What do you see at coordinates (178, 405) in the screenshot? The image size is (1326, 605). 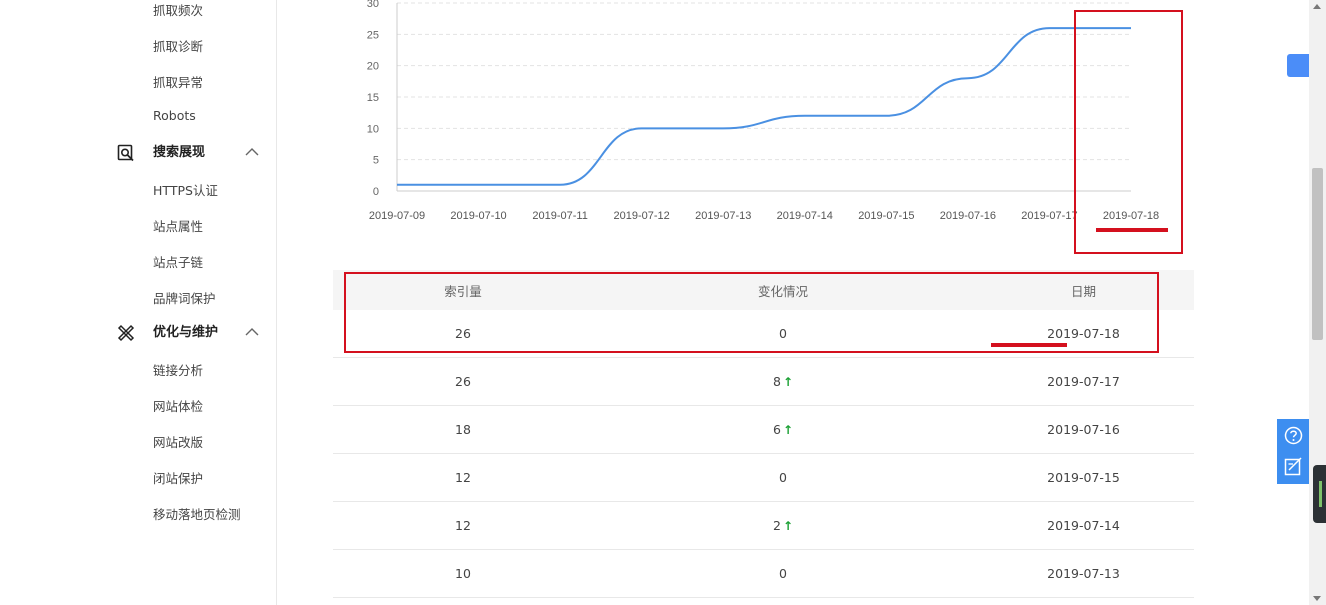 I see `sidebar-item-site-checkup: 网站体检` at bounding box center [178, 405].